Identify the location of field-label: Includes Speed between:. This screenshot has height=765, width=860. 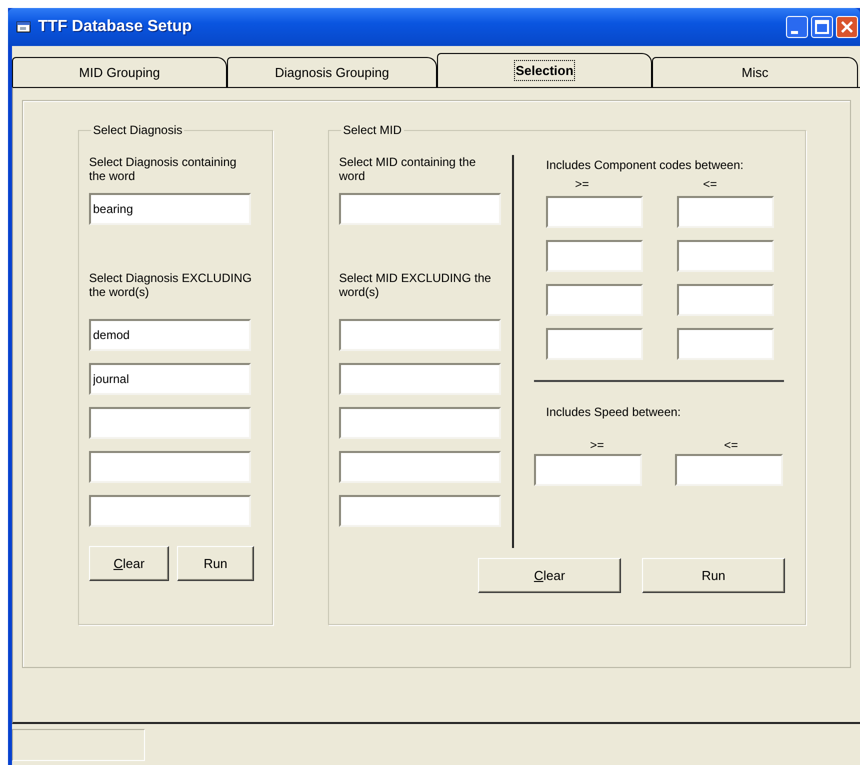
(614, 412).